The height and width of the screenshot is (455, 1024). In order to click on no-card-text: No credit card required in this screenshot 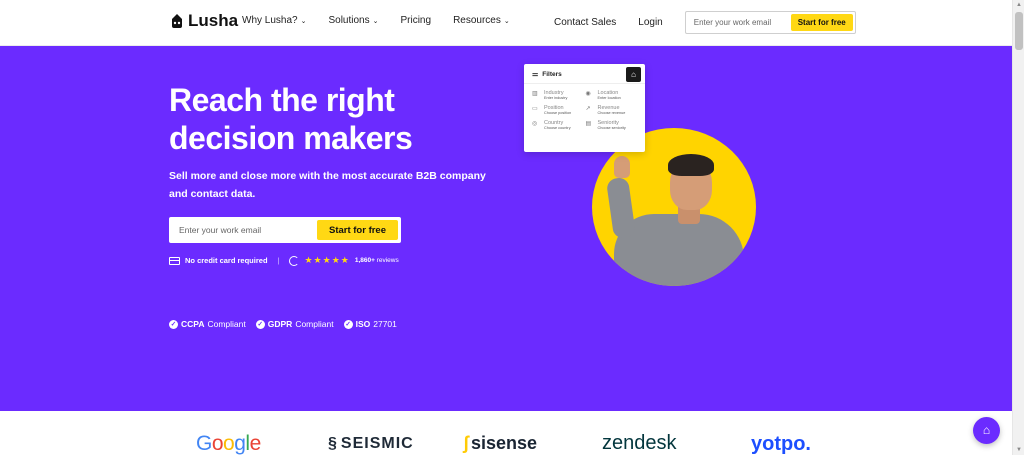, I will do `click(226, 260)`.